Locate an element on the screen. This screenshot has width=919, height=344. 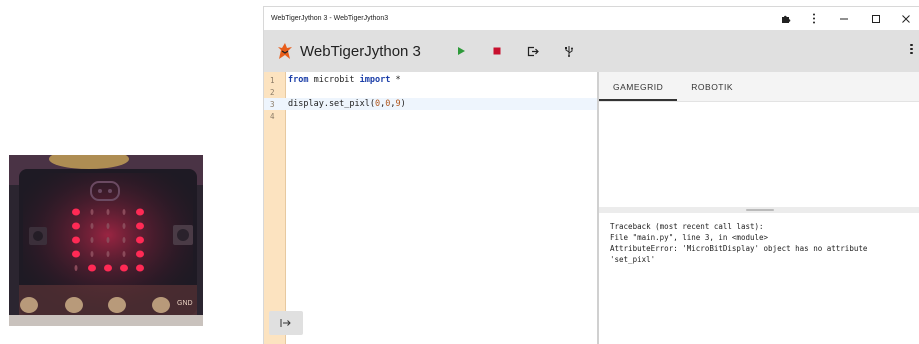
export-button is located at coordinates (533, 51).